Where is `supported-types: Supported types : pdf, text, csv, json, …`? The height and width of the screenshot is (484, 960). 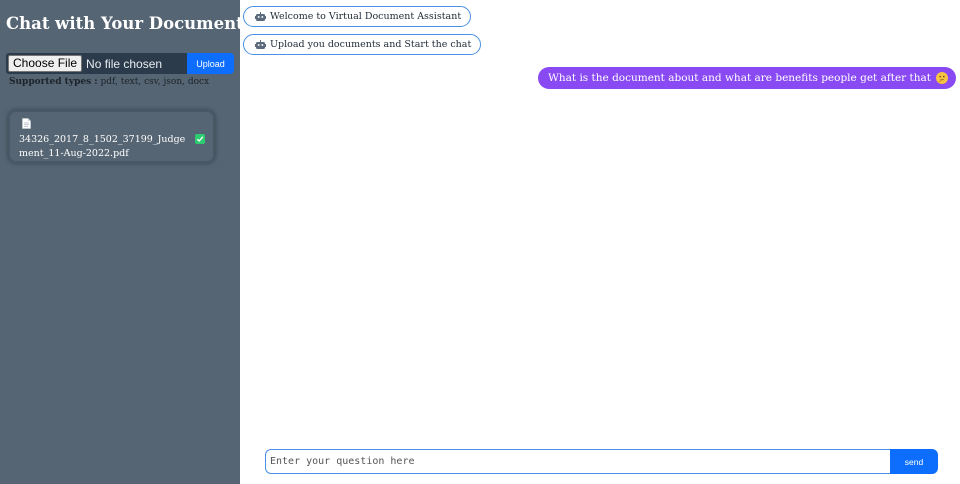 supported-types: Supported types : pdf, text, csv, json, … is located at coordinates (109, 82).